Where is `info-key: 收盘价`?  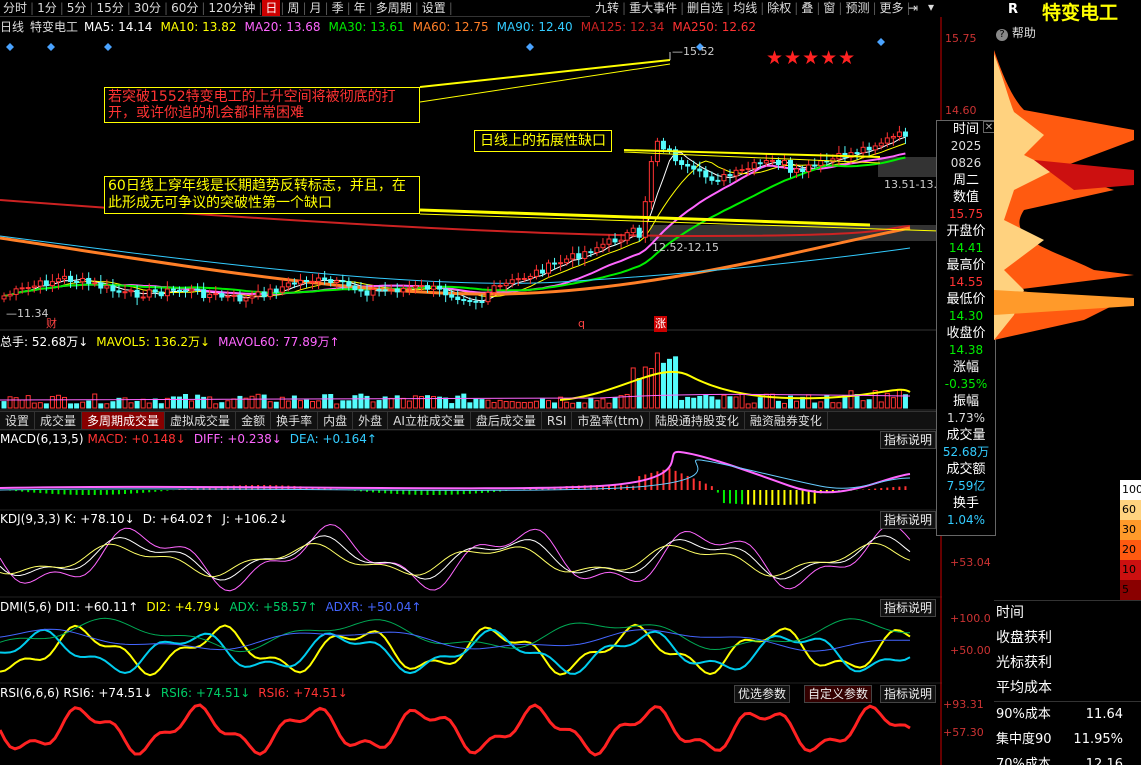 info-key: 收盘价 is located at coordinates (966, 333).